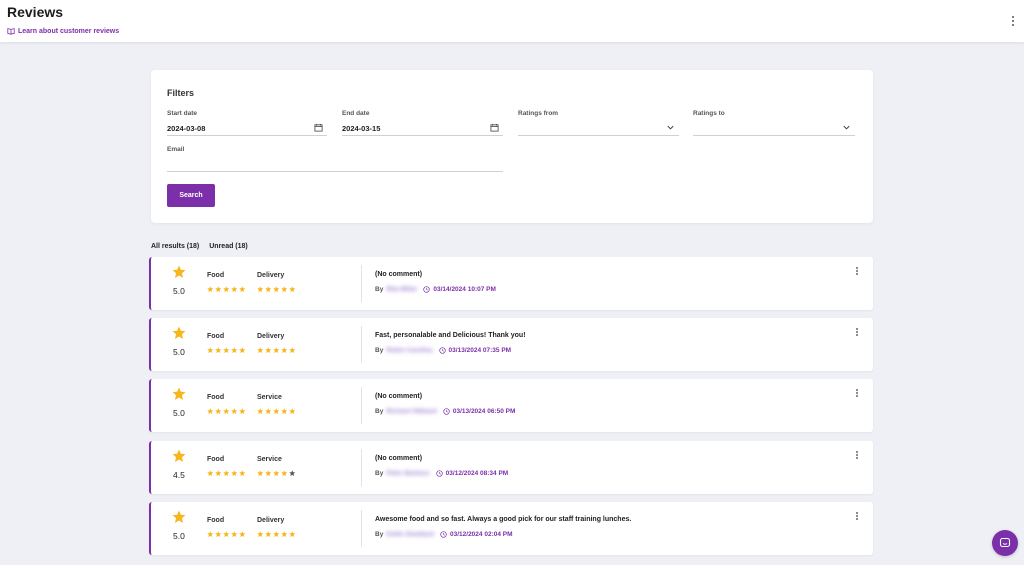 This screenshot has height=565, width=1024. Describe the element at coordinates (232, 128) in the screenshot. I see `start-date-input` at that location.